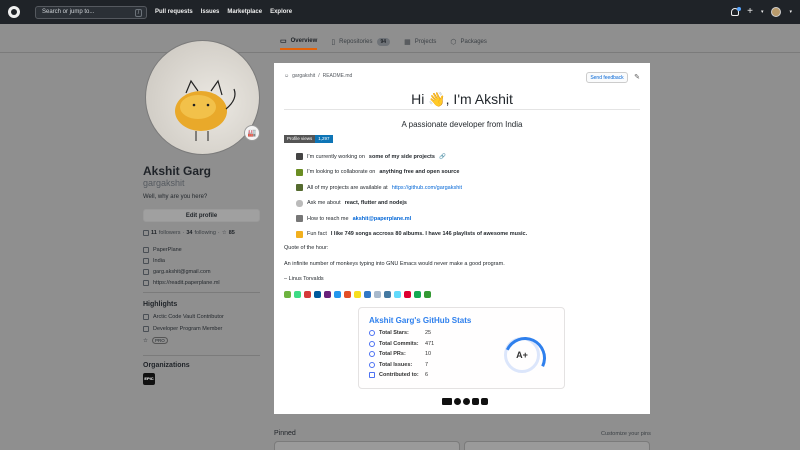 Image resolution: width=800 pixels, height=450 pixels. I want to click on nav-explore: Explore, so click(281, 12).